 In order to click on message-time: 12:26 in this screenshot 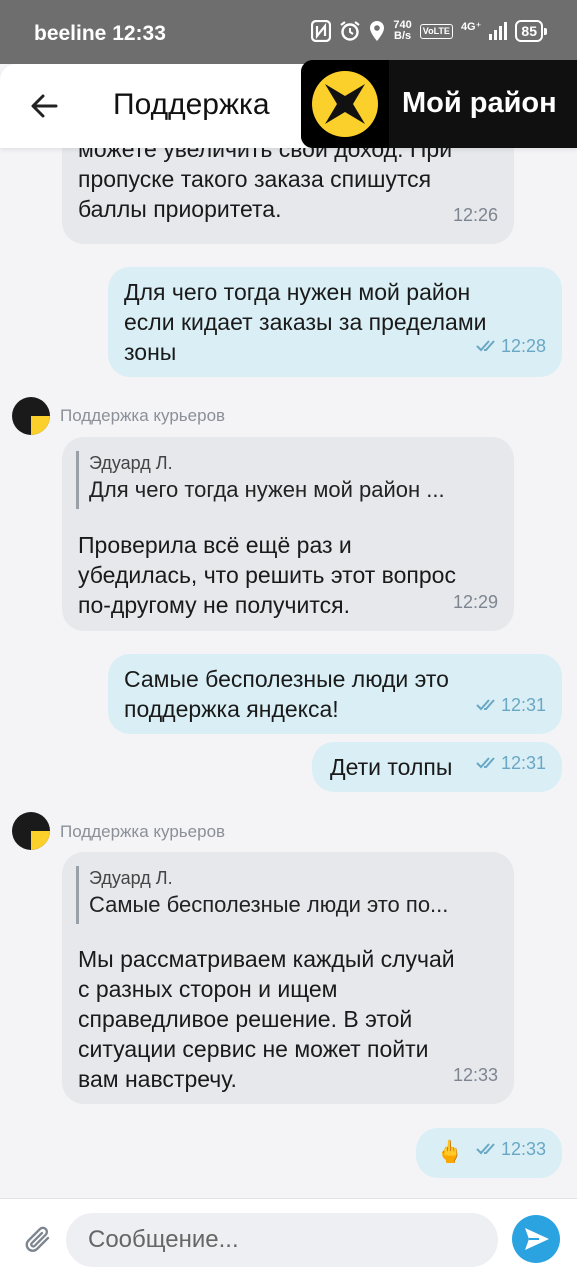, I will do `click(475, 215)`.